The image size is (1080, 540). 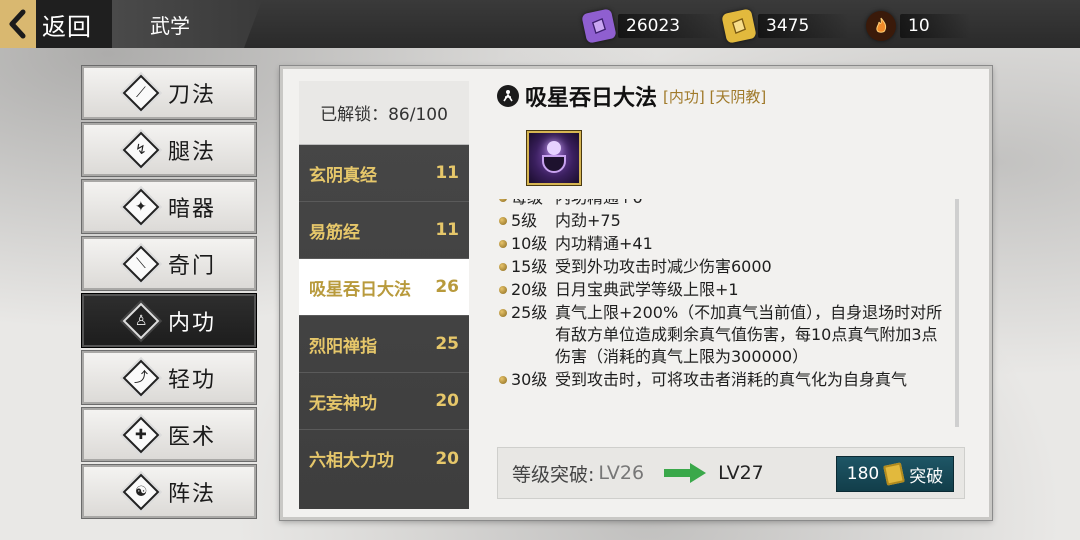 I want to click on page-title: 武学, so click(x=187, y=24).